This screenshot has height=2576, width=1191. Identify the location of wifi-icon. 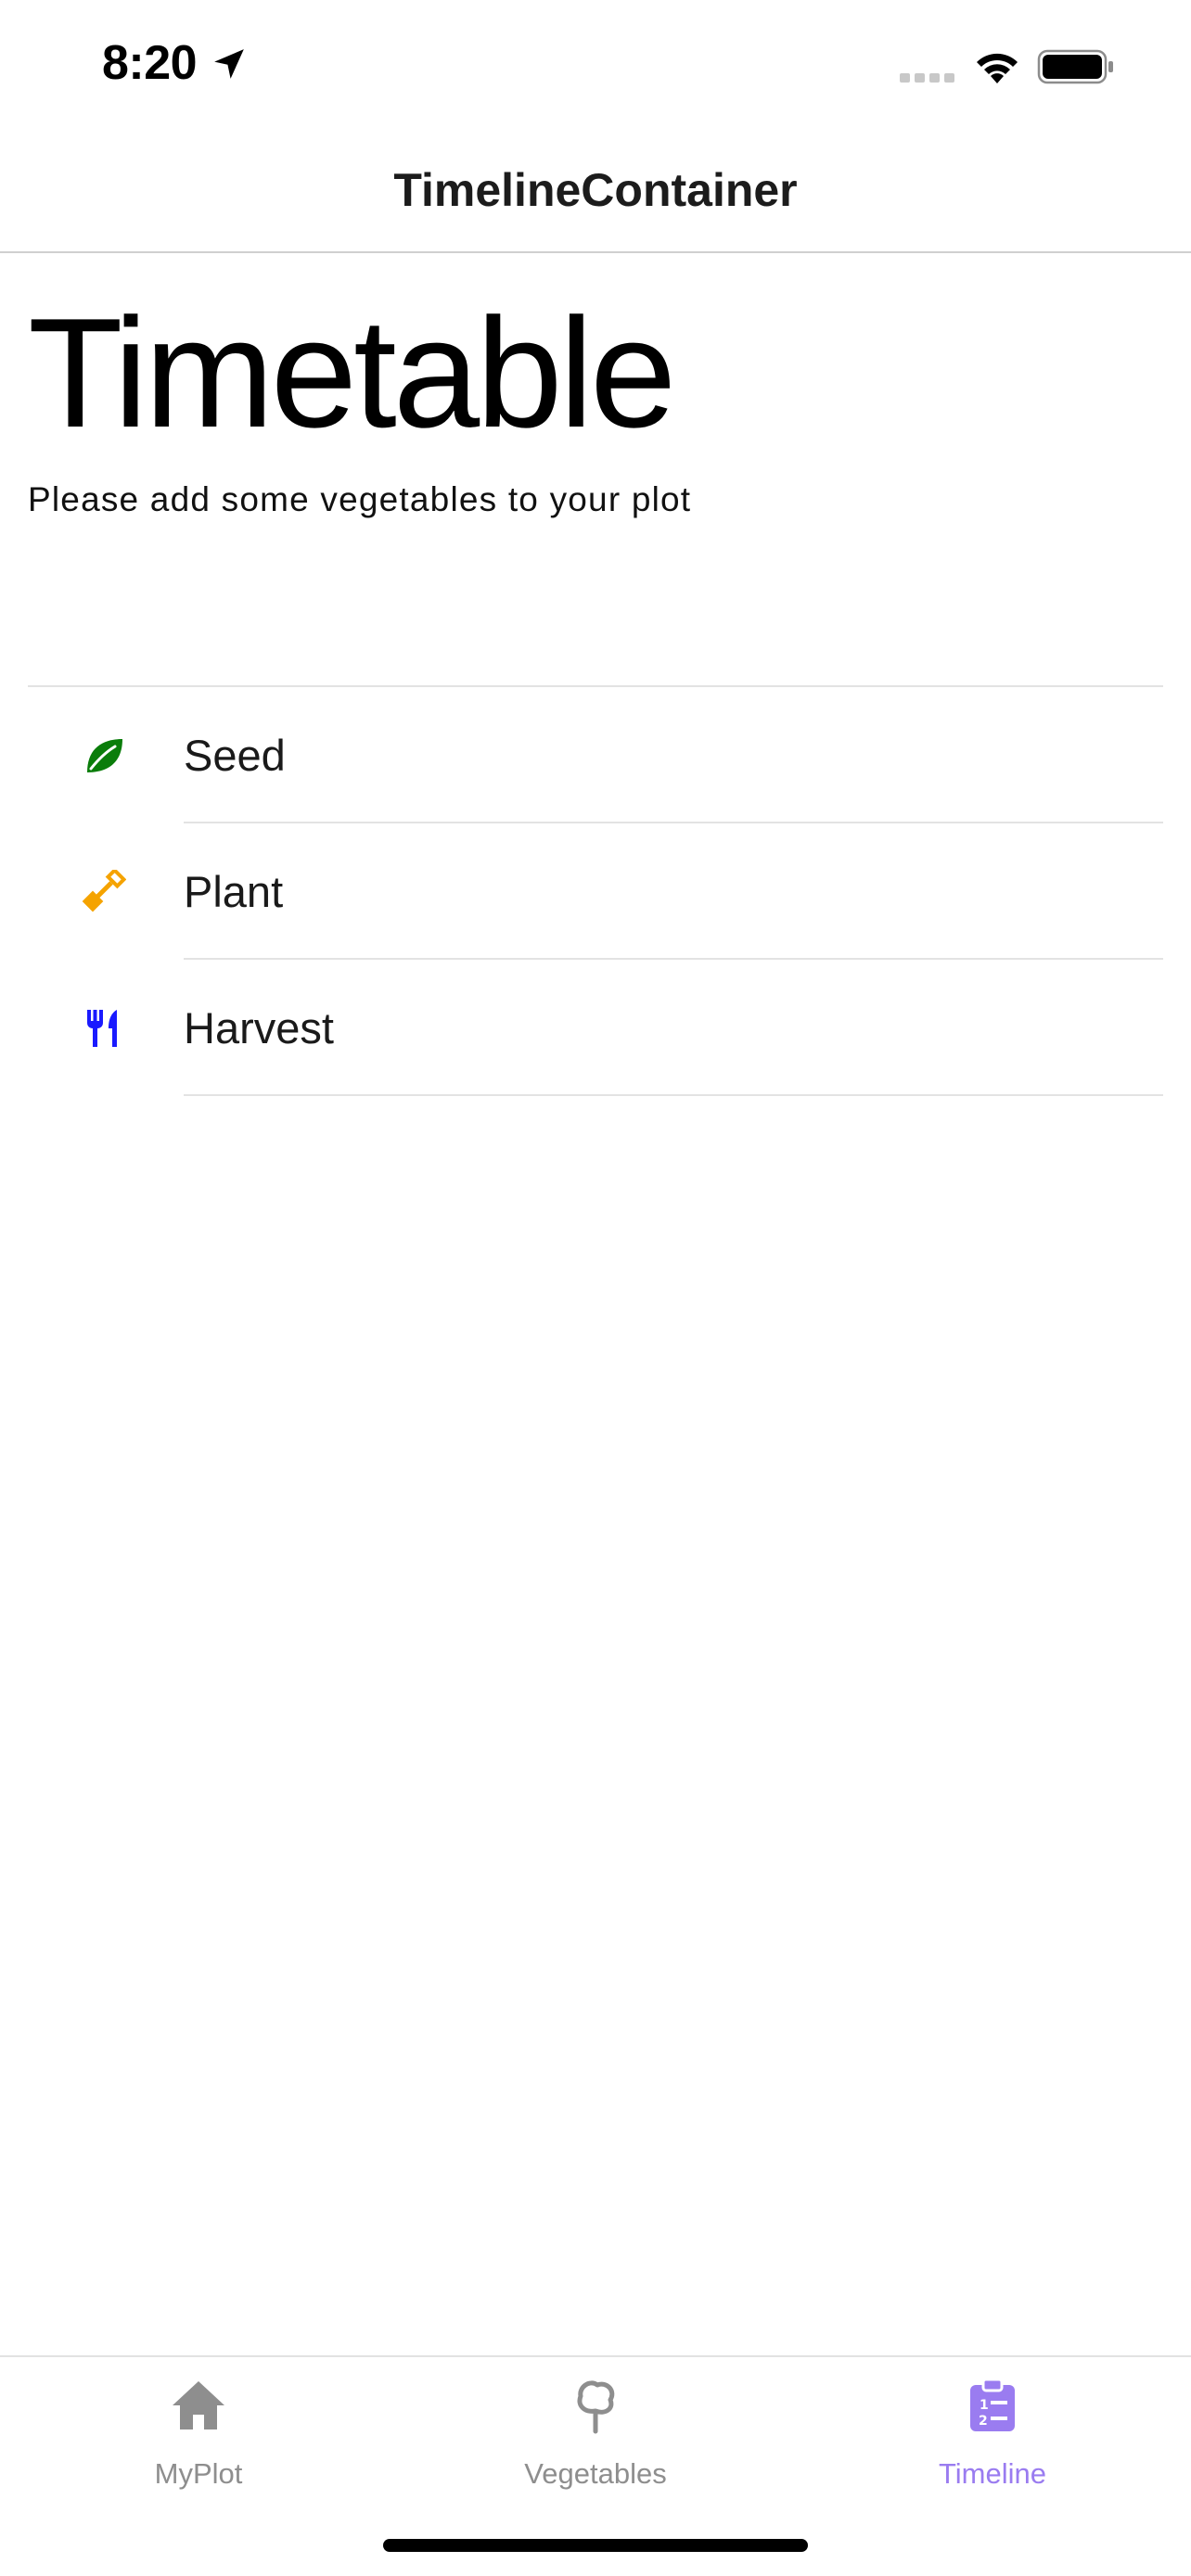
(997, 68).